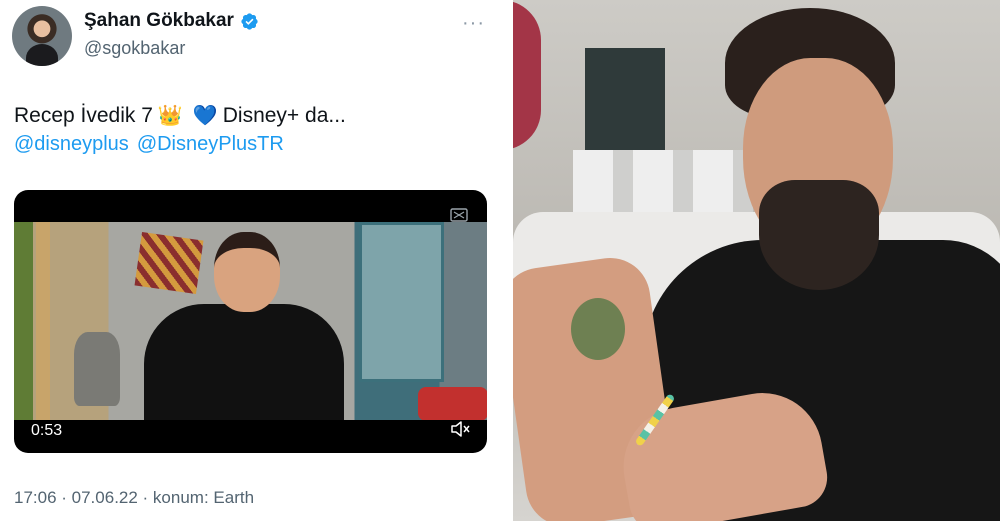 Image resolution: width=1000 pixels, height=521 pixels. I want to click on video-copper-pot, so click(97, 369).